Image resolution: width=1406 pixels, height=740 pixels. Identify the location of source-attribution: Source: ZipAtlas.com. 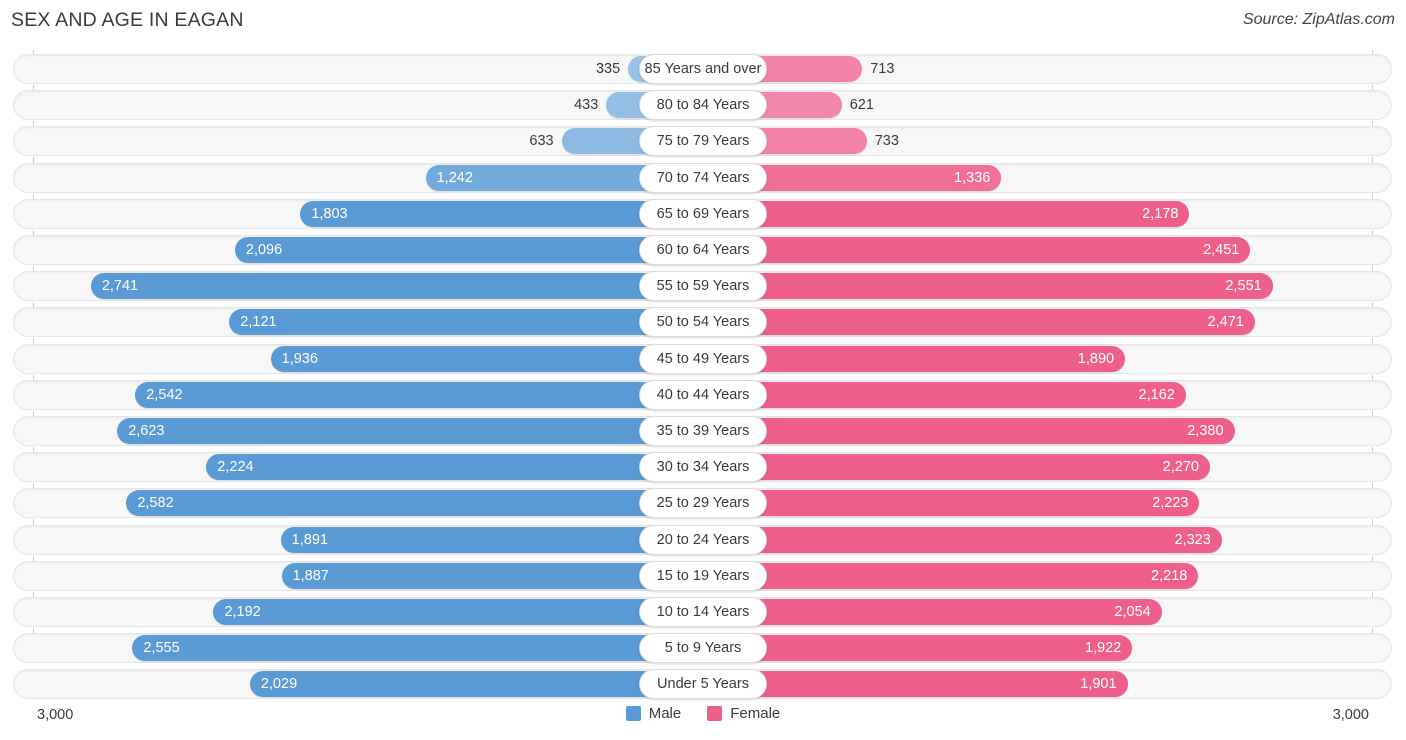
(1318, 19).